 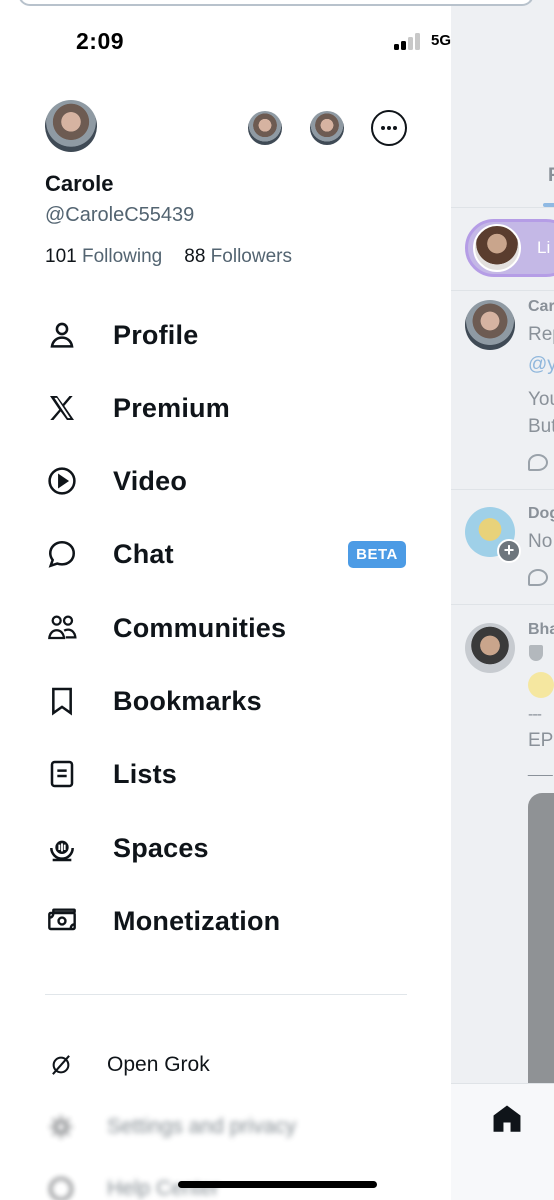 I want to click on gear-icon, so click(x=61, y=1127).